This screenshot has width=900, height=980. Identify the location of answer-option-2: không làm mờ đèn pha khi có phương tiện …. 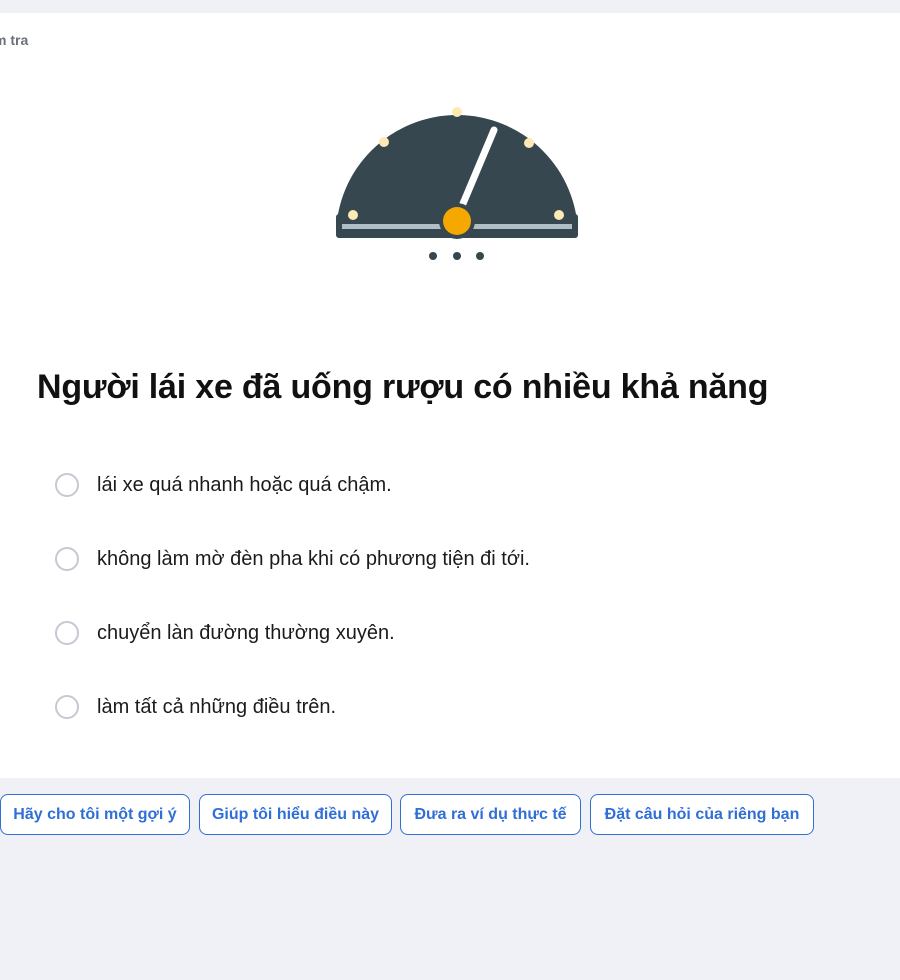
(292, 559).